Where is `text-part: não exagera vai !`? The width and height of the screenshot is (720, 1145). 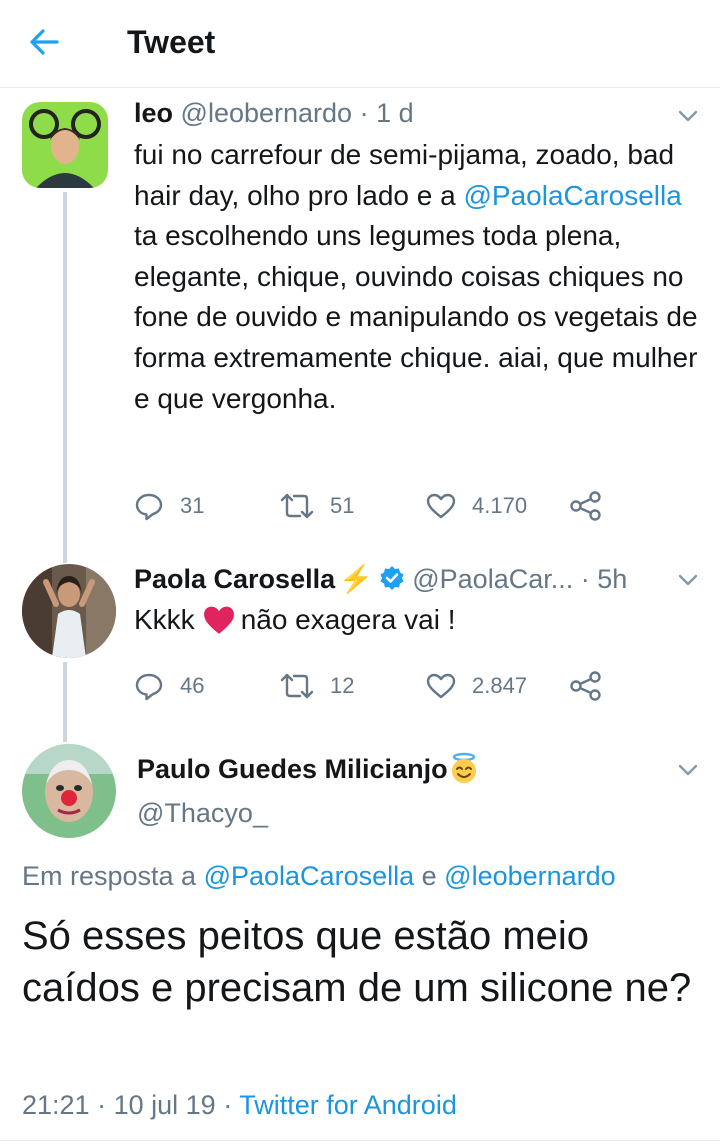
text-part: não exagera vai ! is located at coordinates (348, 619).